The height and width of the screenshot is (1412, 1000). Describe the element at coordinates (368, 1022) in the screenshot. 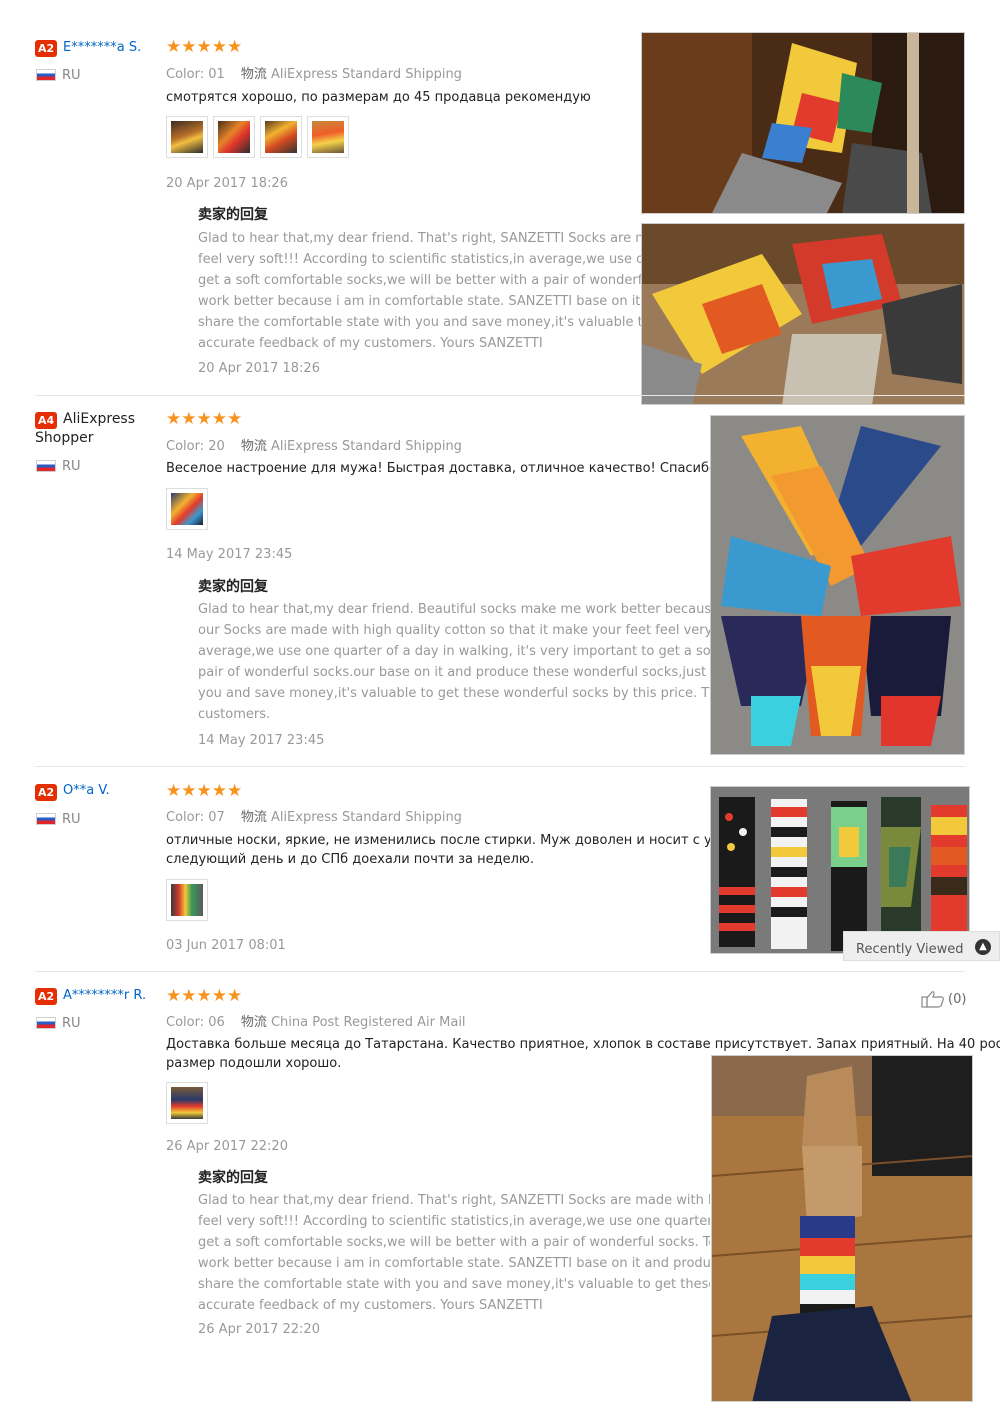

I see `shipping-method: China Post Registered Air Mail` at that location.